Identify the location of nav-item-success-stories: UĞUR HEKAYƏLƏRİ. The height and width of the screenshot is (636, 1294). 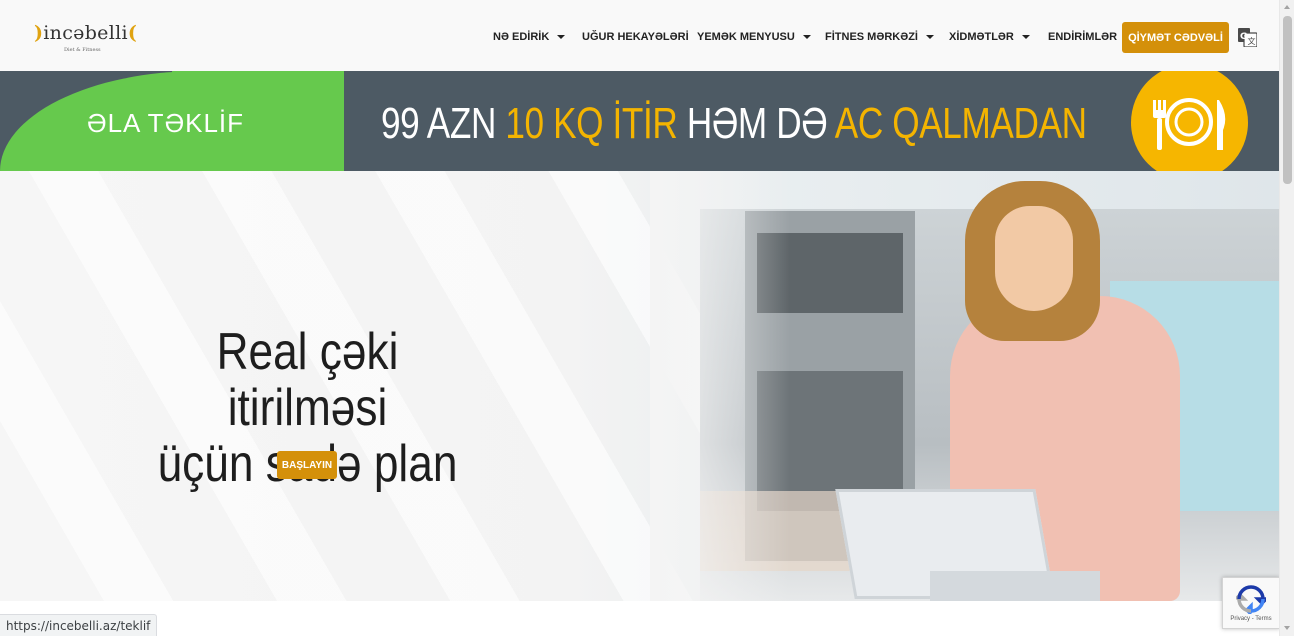
(635, 37).